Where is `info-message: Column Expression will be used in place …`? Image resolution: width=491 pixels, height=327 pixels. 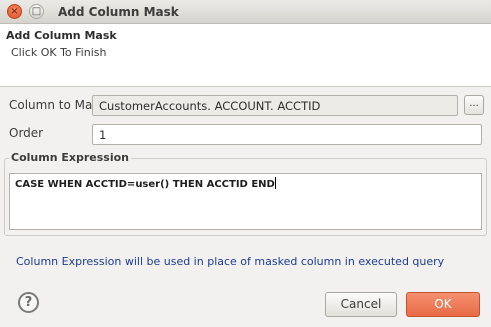
info-message: Column Expression will be used in place … is located at coordinates (230, 261).